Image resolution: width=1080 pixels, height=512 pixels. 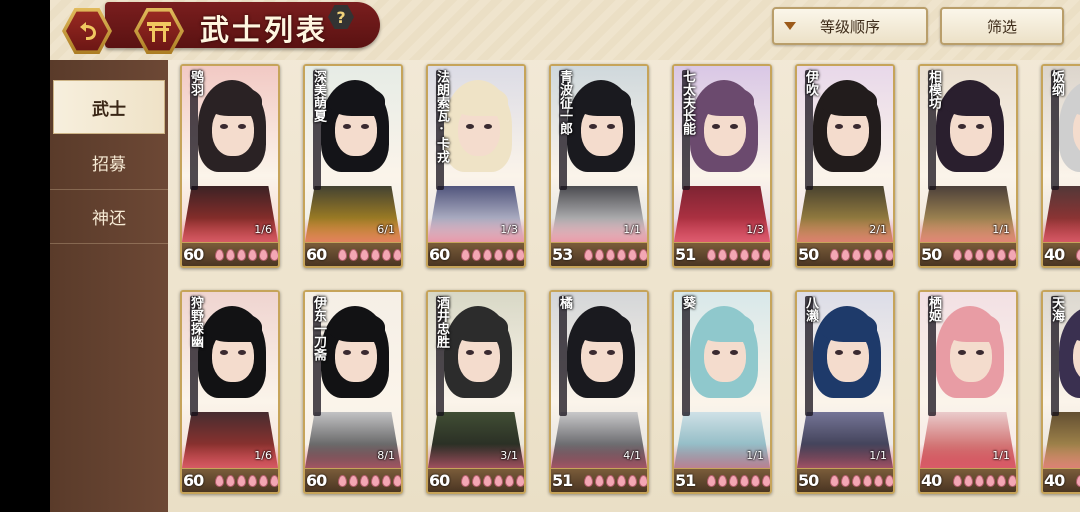 What do you see at coordinates (687, 302) in the screenshot?
I see `character-name: 葵` at bounding box center [687, 302].